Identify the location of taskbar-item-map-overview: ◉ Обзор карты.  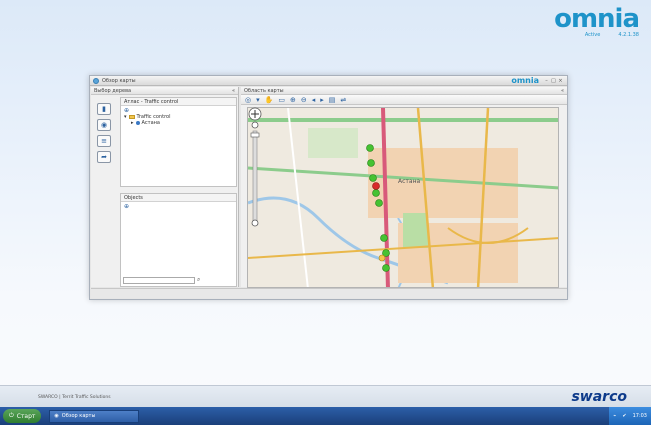
(94, 416).